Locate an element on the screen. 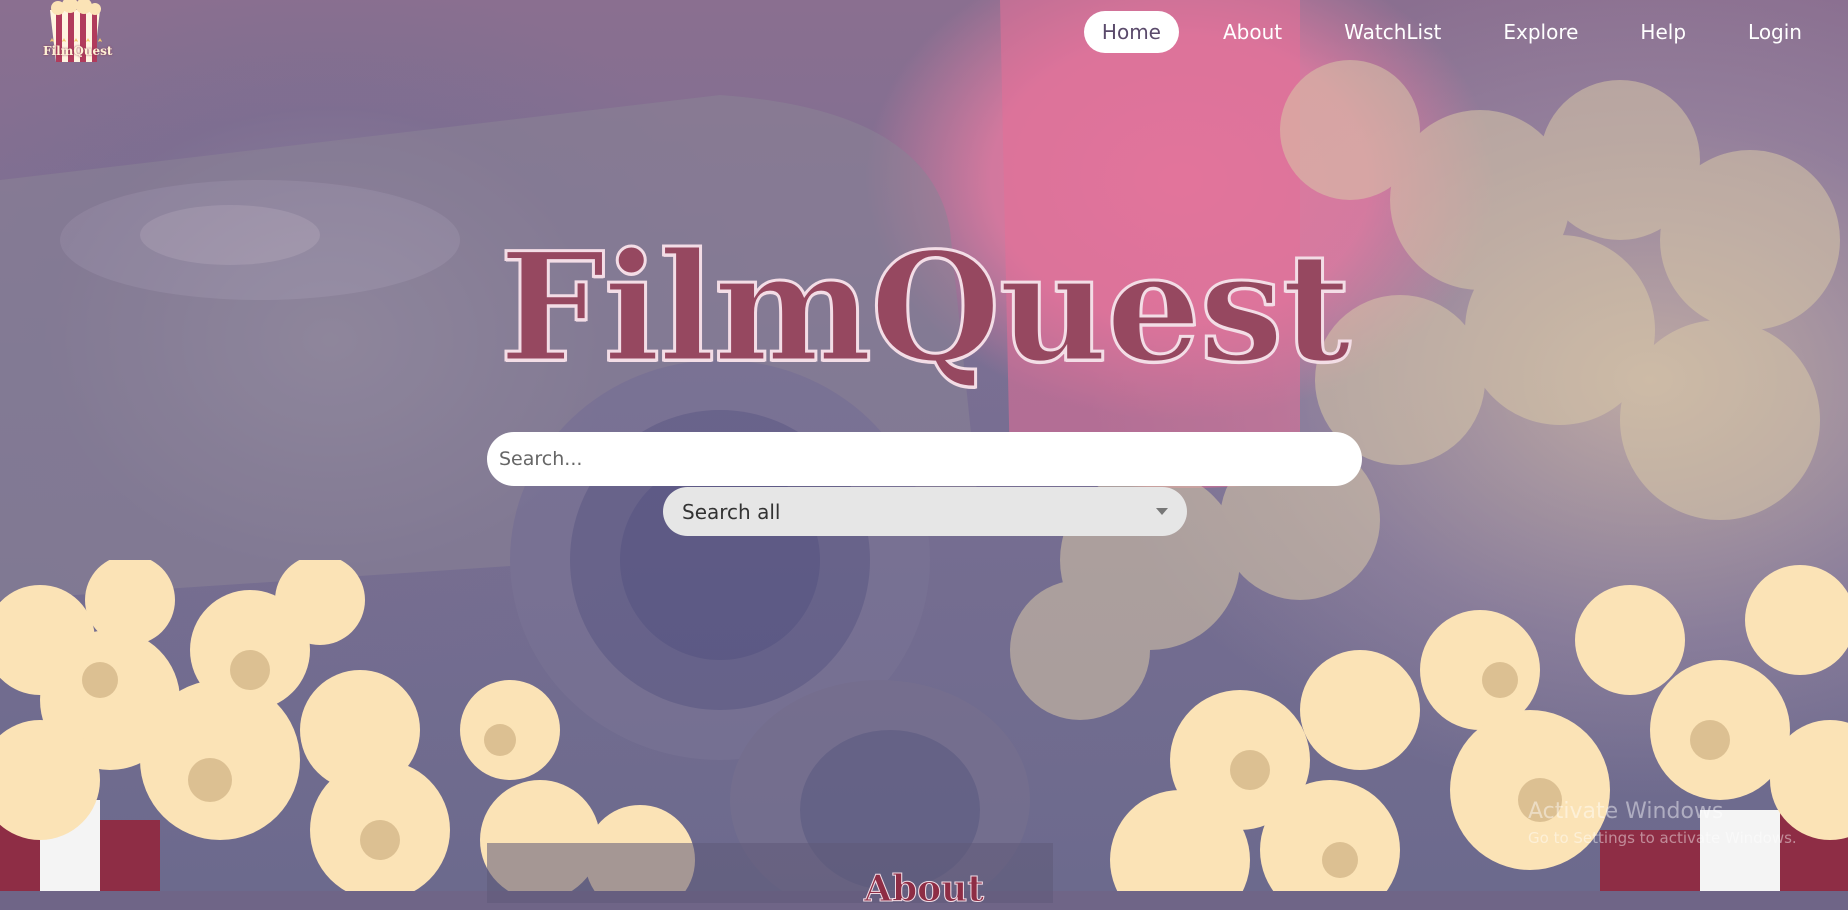 The image size is (1848, 910). logo-text: FilmQuest is located at coordinates (78, 51).